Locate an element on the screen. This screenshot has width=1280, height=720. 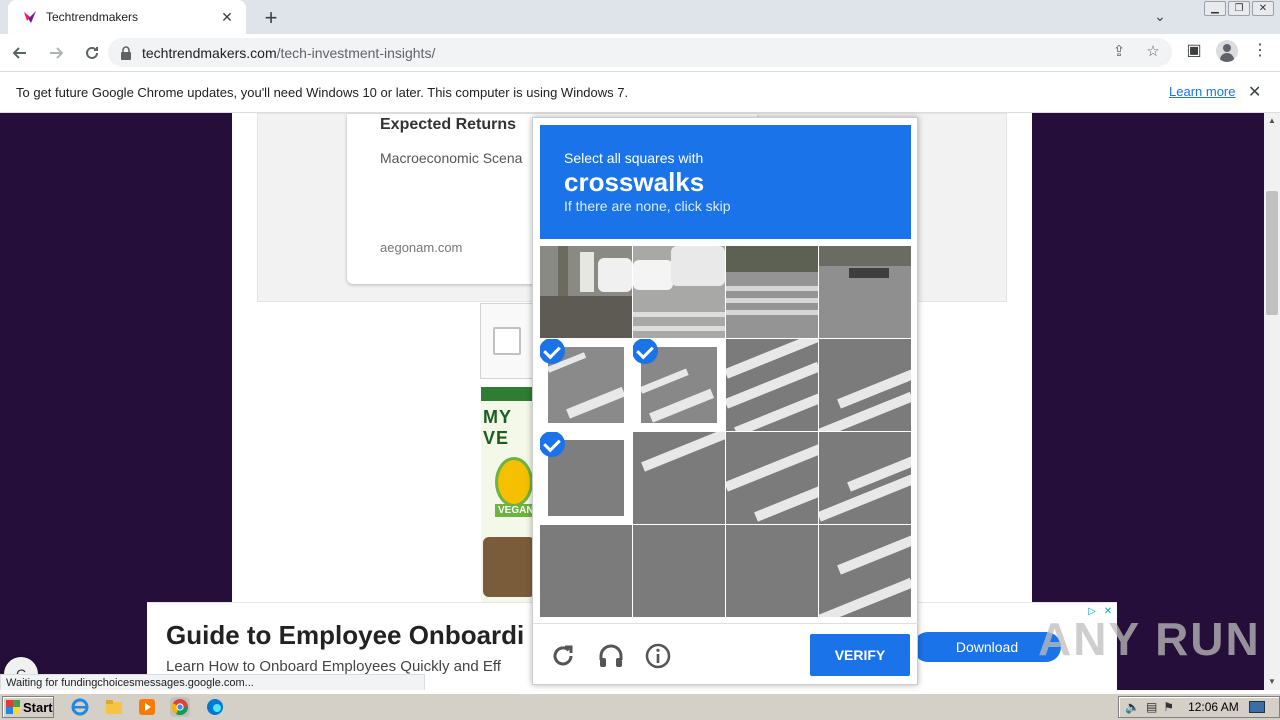
start-button: Start is located at coordinates (28, 707).